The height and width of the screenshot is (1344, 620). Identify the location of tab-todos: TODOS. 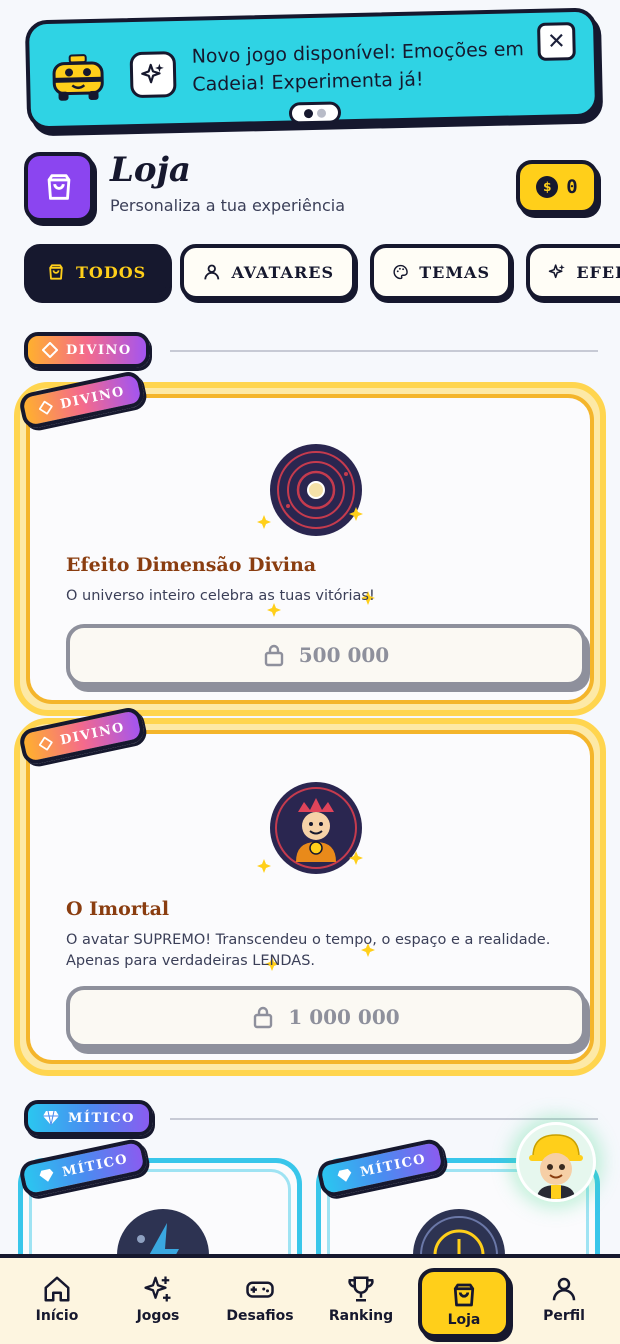
(97, 272).